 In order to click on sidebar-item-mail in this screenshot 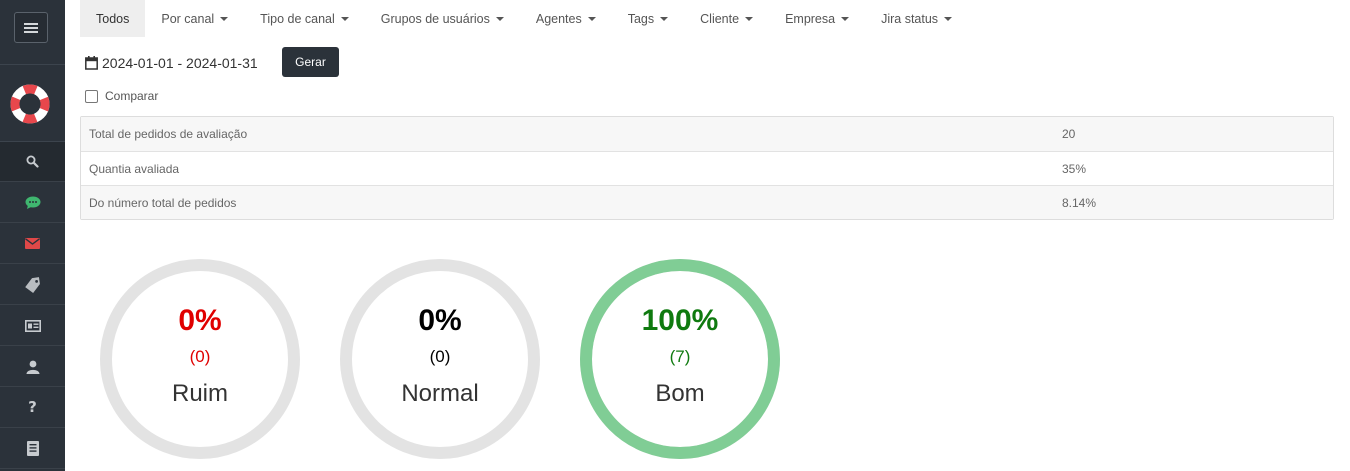, I will do `click(32, 244)`.